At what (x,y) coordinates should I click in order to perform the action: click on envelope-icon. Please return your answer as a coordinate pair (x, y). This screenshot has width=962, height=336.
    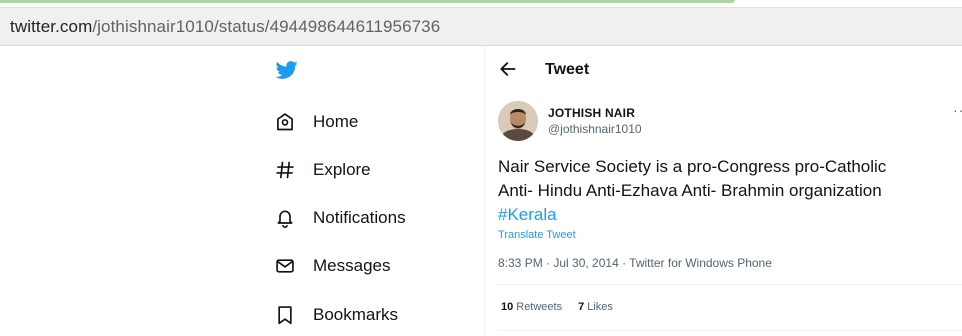
    Looking at the image, I should click on (285, 266).